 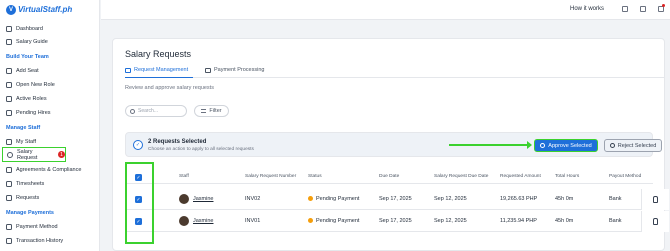 What do you see at coordinates (271, 176) in the screenshot?
I see `header-number: Salary Request Number` at bounding box center [271, 176].